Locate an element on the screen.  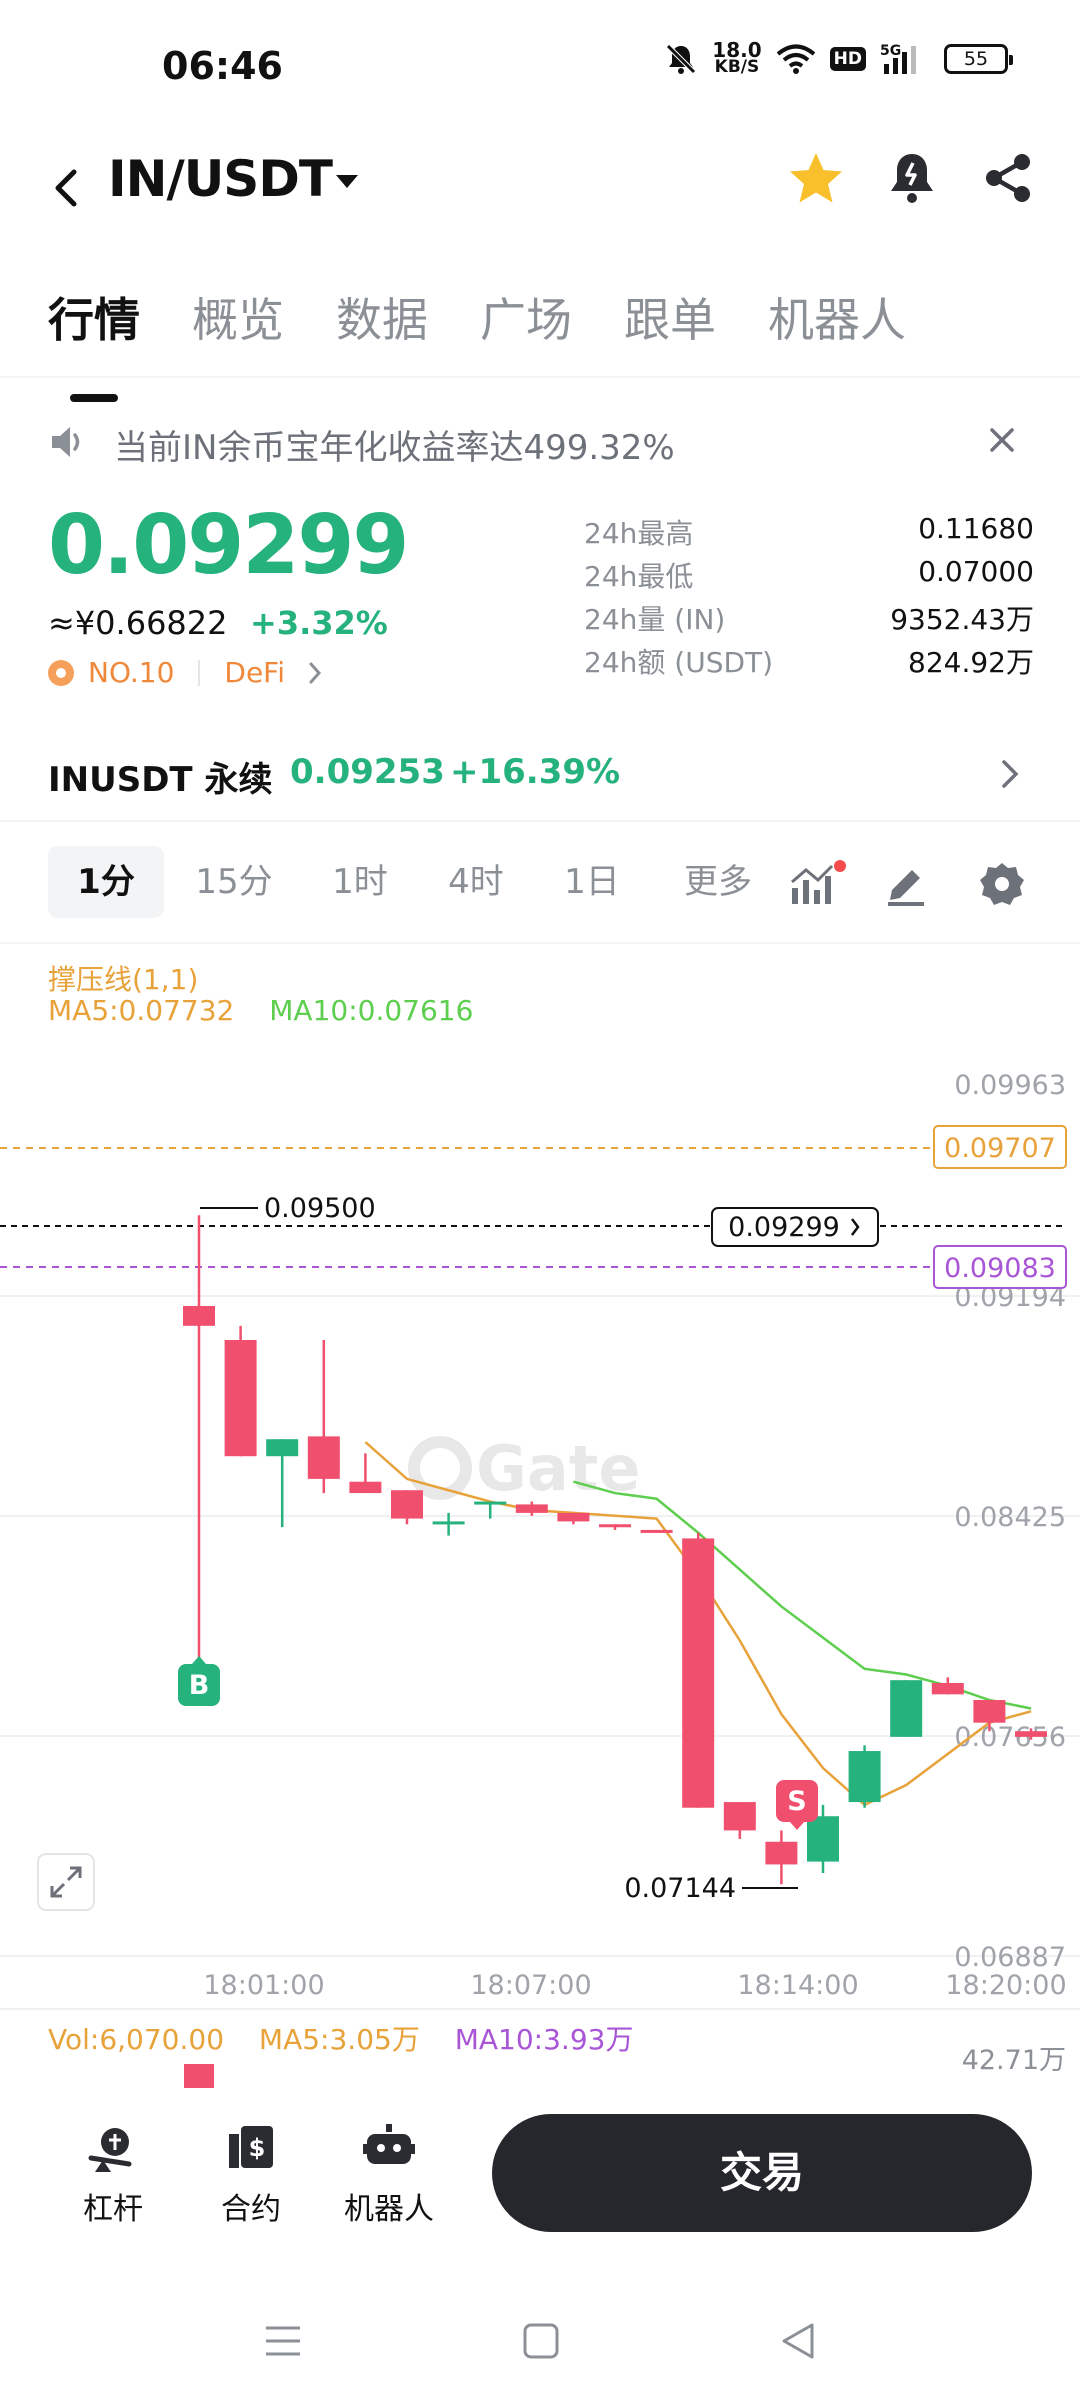
x-axis-labels: 18:01:00 18:07:00 18:14:00 18:20:00 is located at coordinates (634, 1985).